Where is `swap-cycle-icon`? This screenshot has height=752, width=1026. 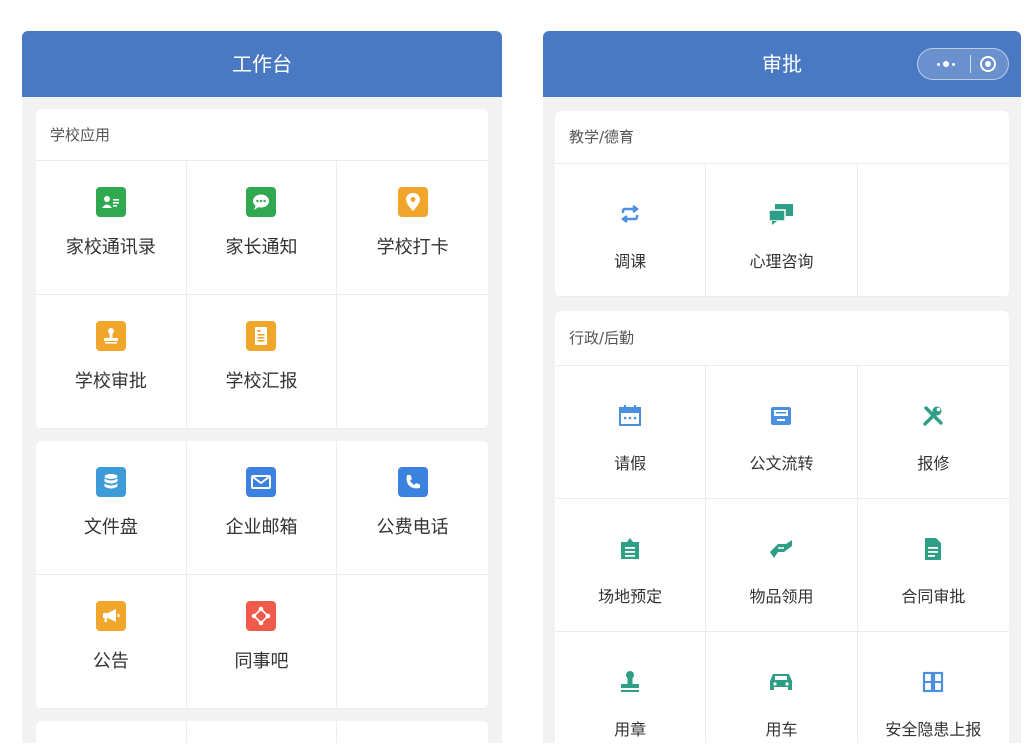 swap-cycle-icon is located at coordinates (630, 214).